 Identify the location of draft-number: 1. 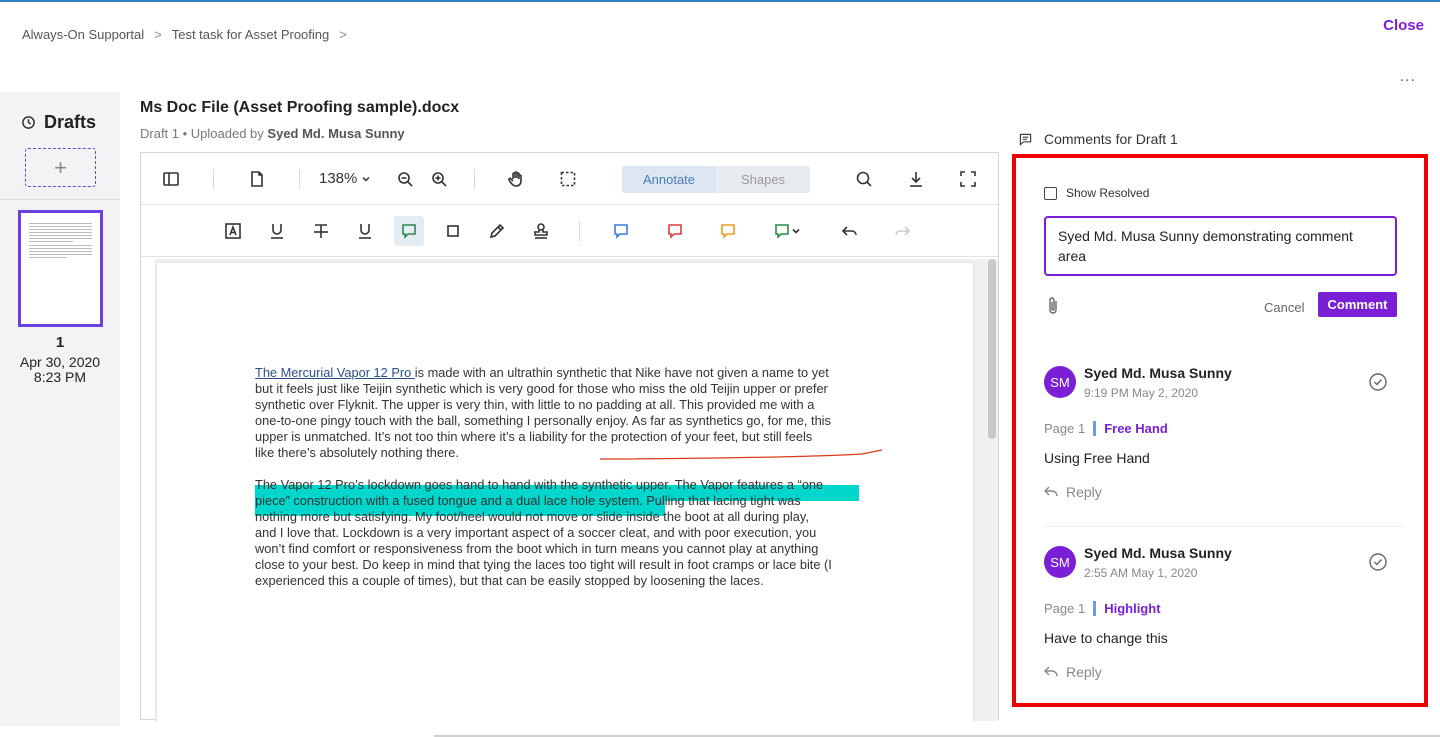
(60, 342).